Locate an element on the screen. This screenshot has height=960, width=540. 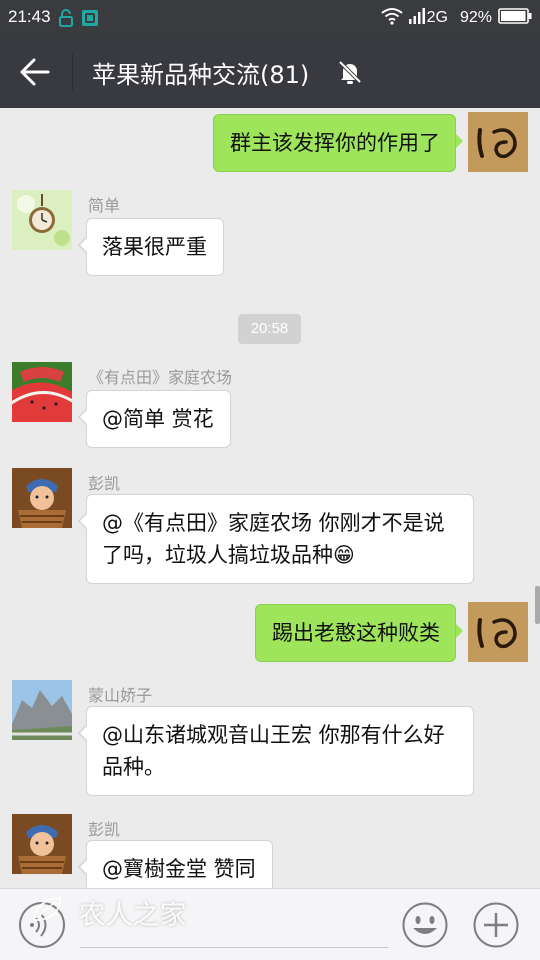
watermelon-avatar is located at coordinates (42, 392).